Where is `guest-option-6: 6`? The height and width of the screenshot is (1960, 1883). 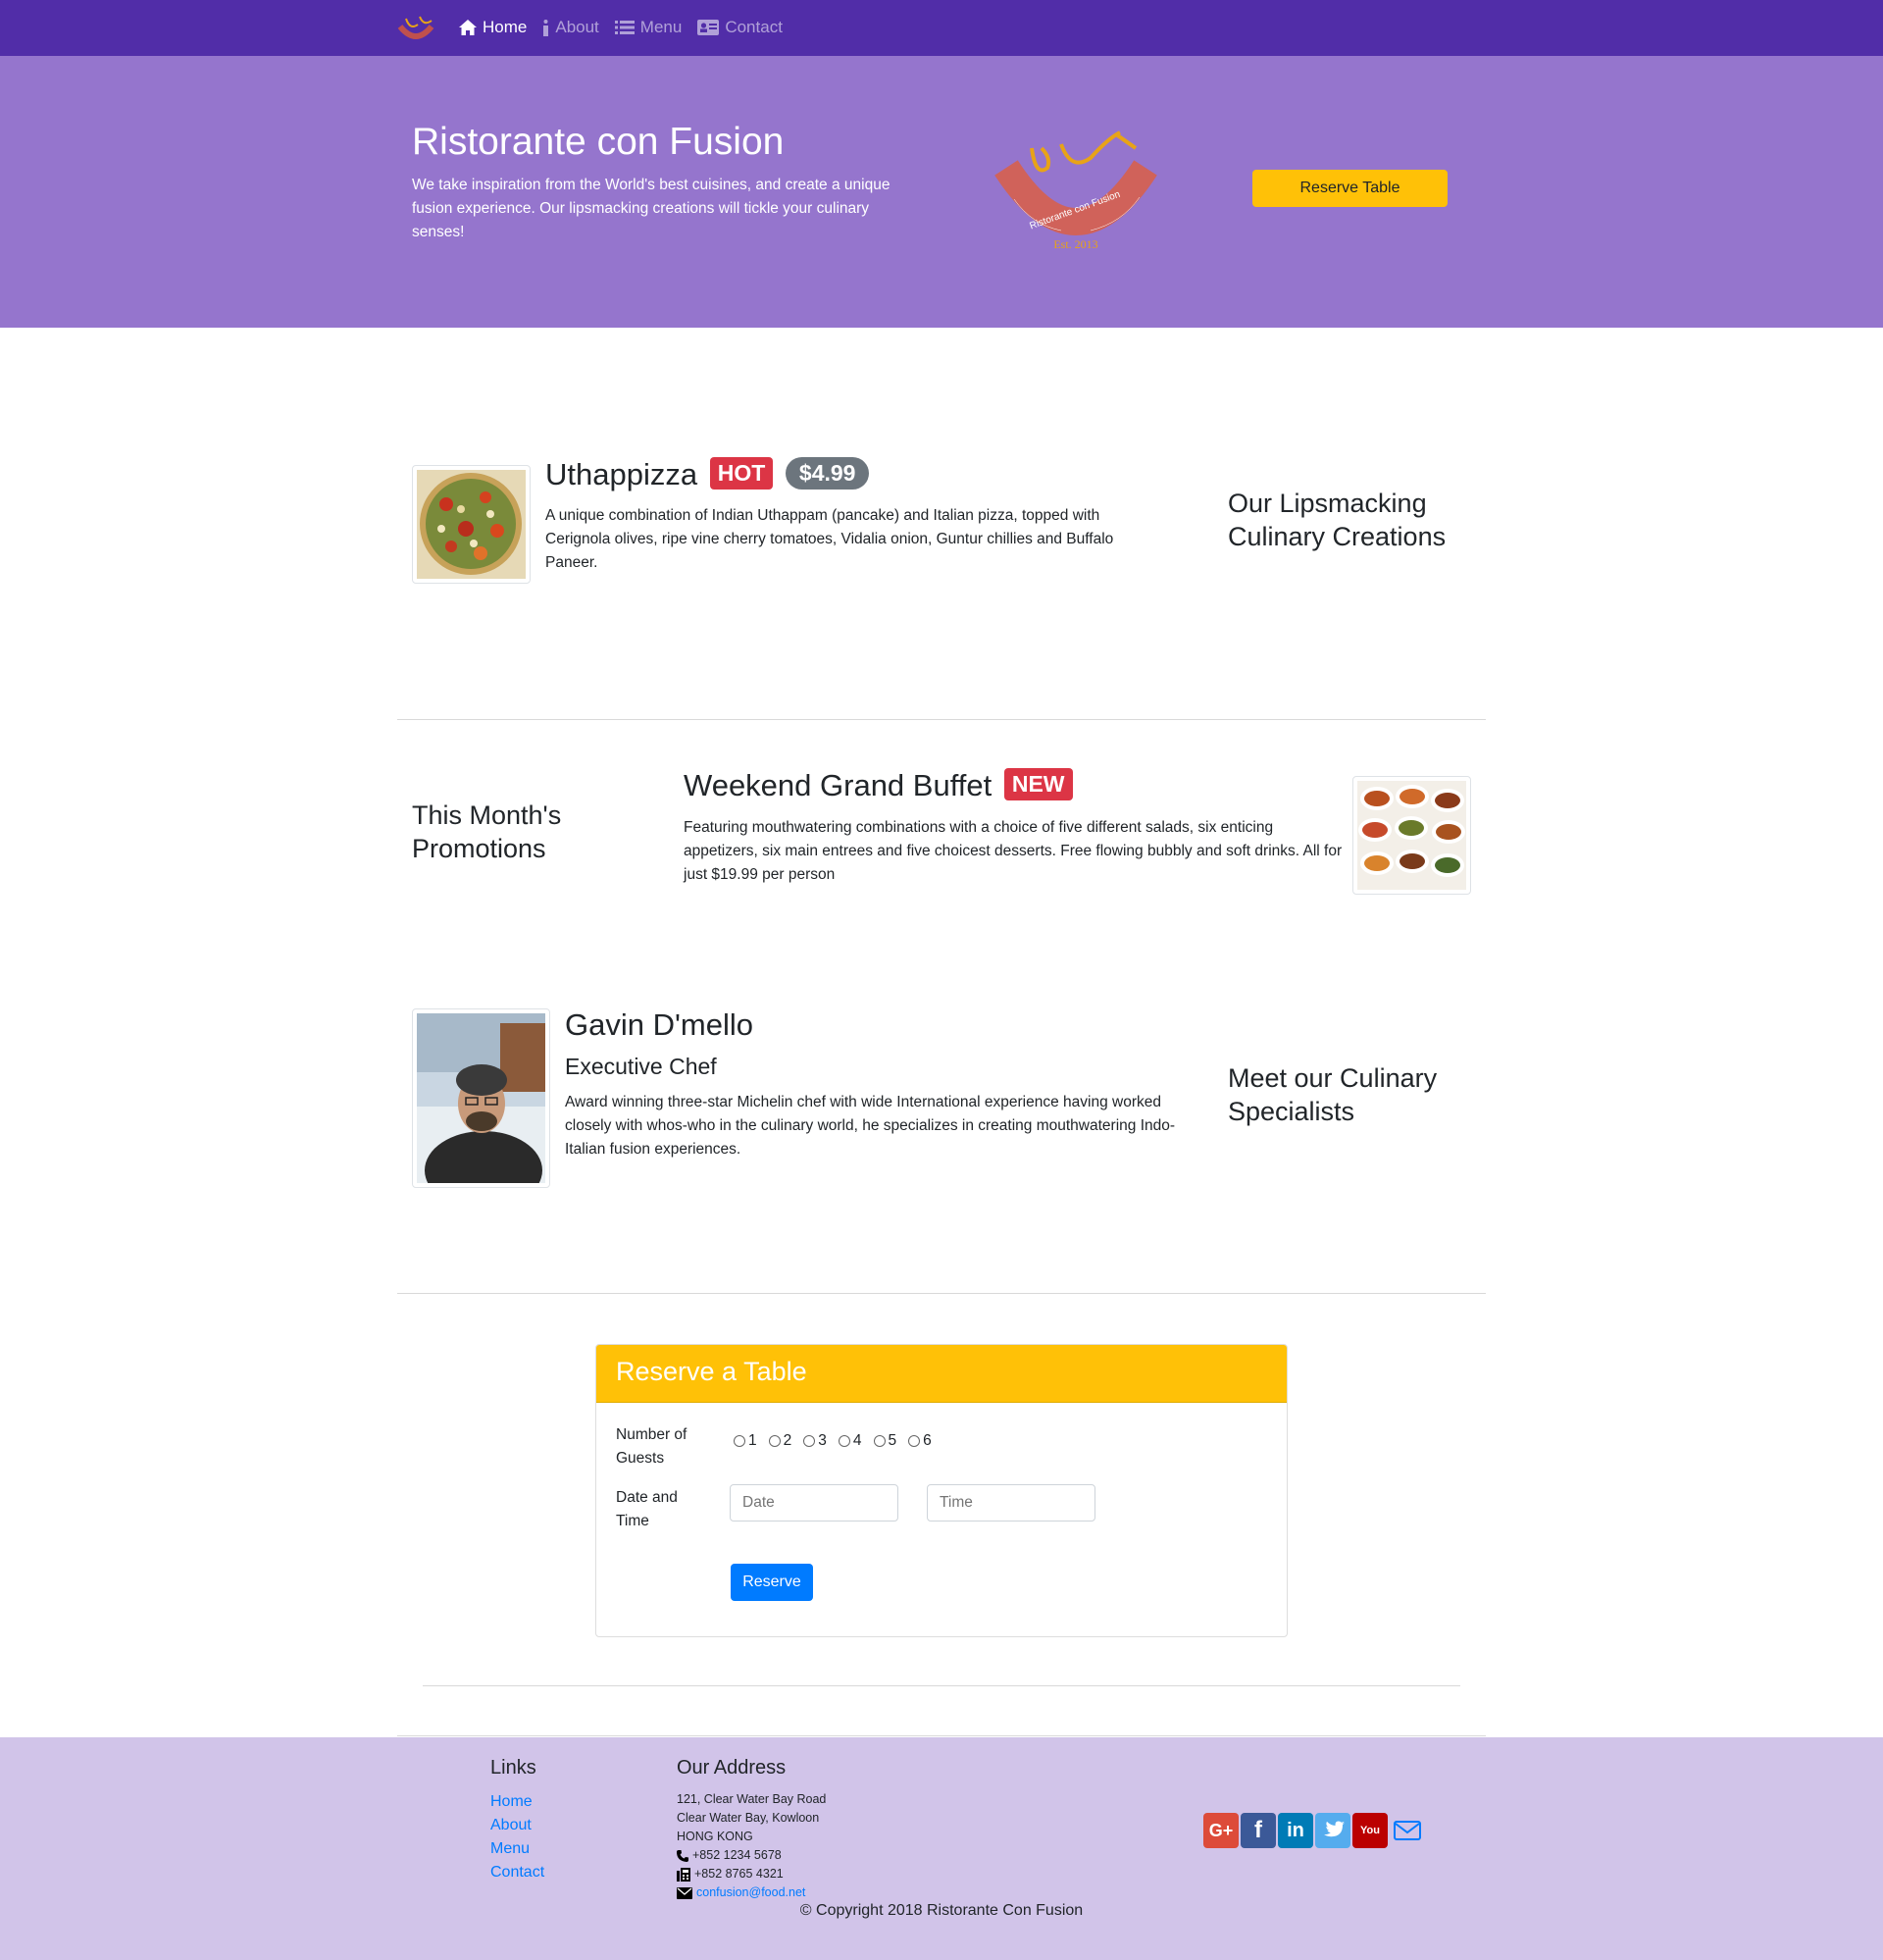 guest-option-6: 6 is located at coordinates (920, 1441).